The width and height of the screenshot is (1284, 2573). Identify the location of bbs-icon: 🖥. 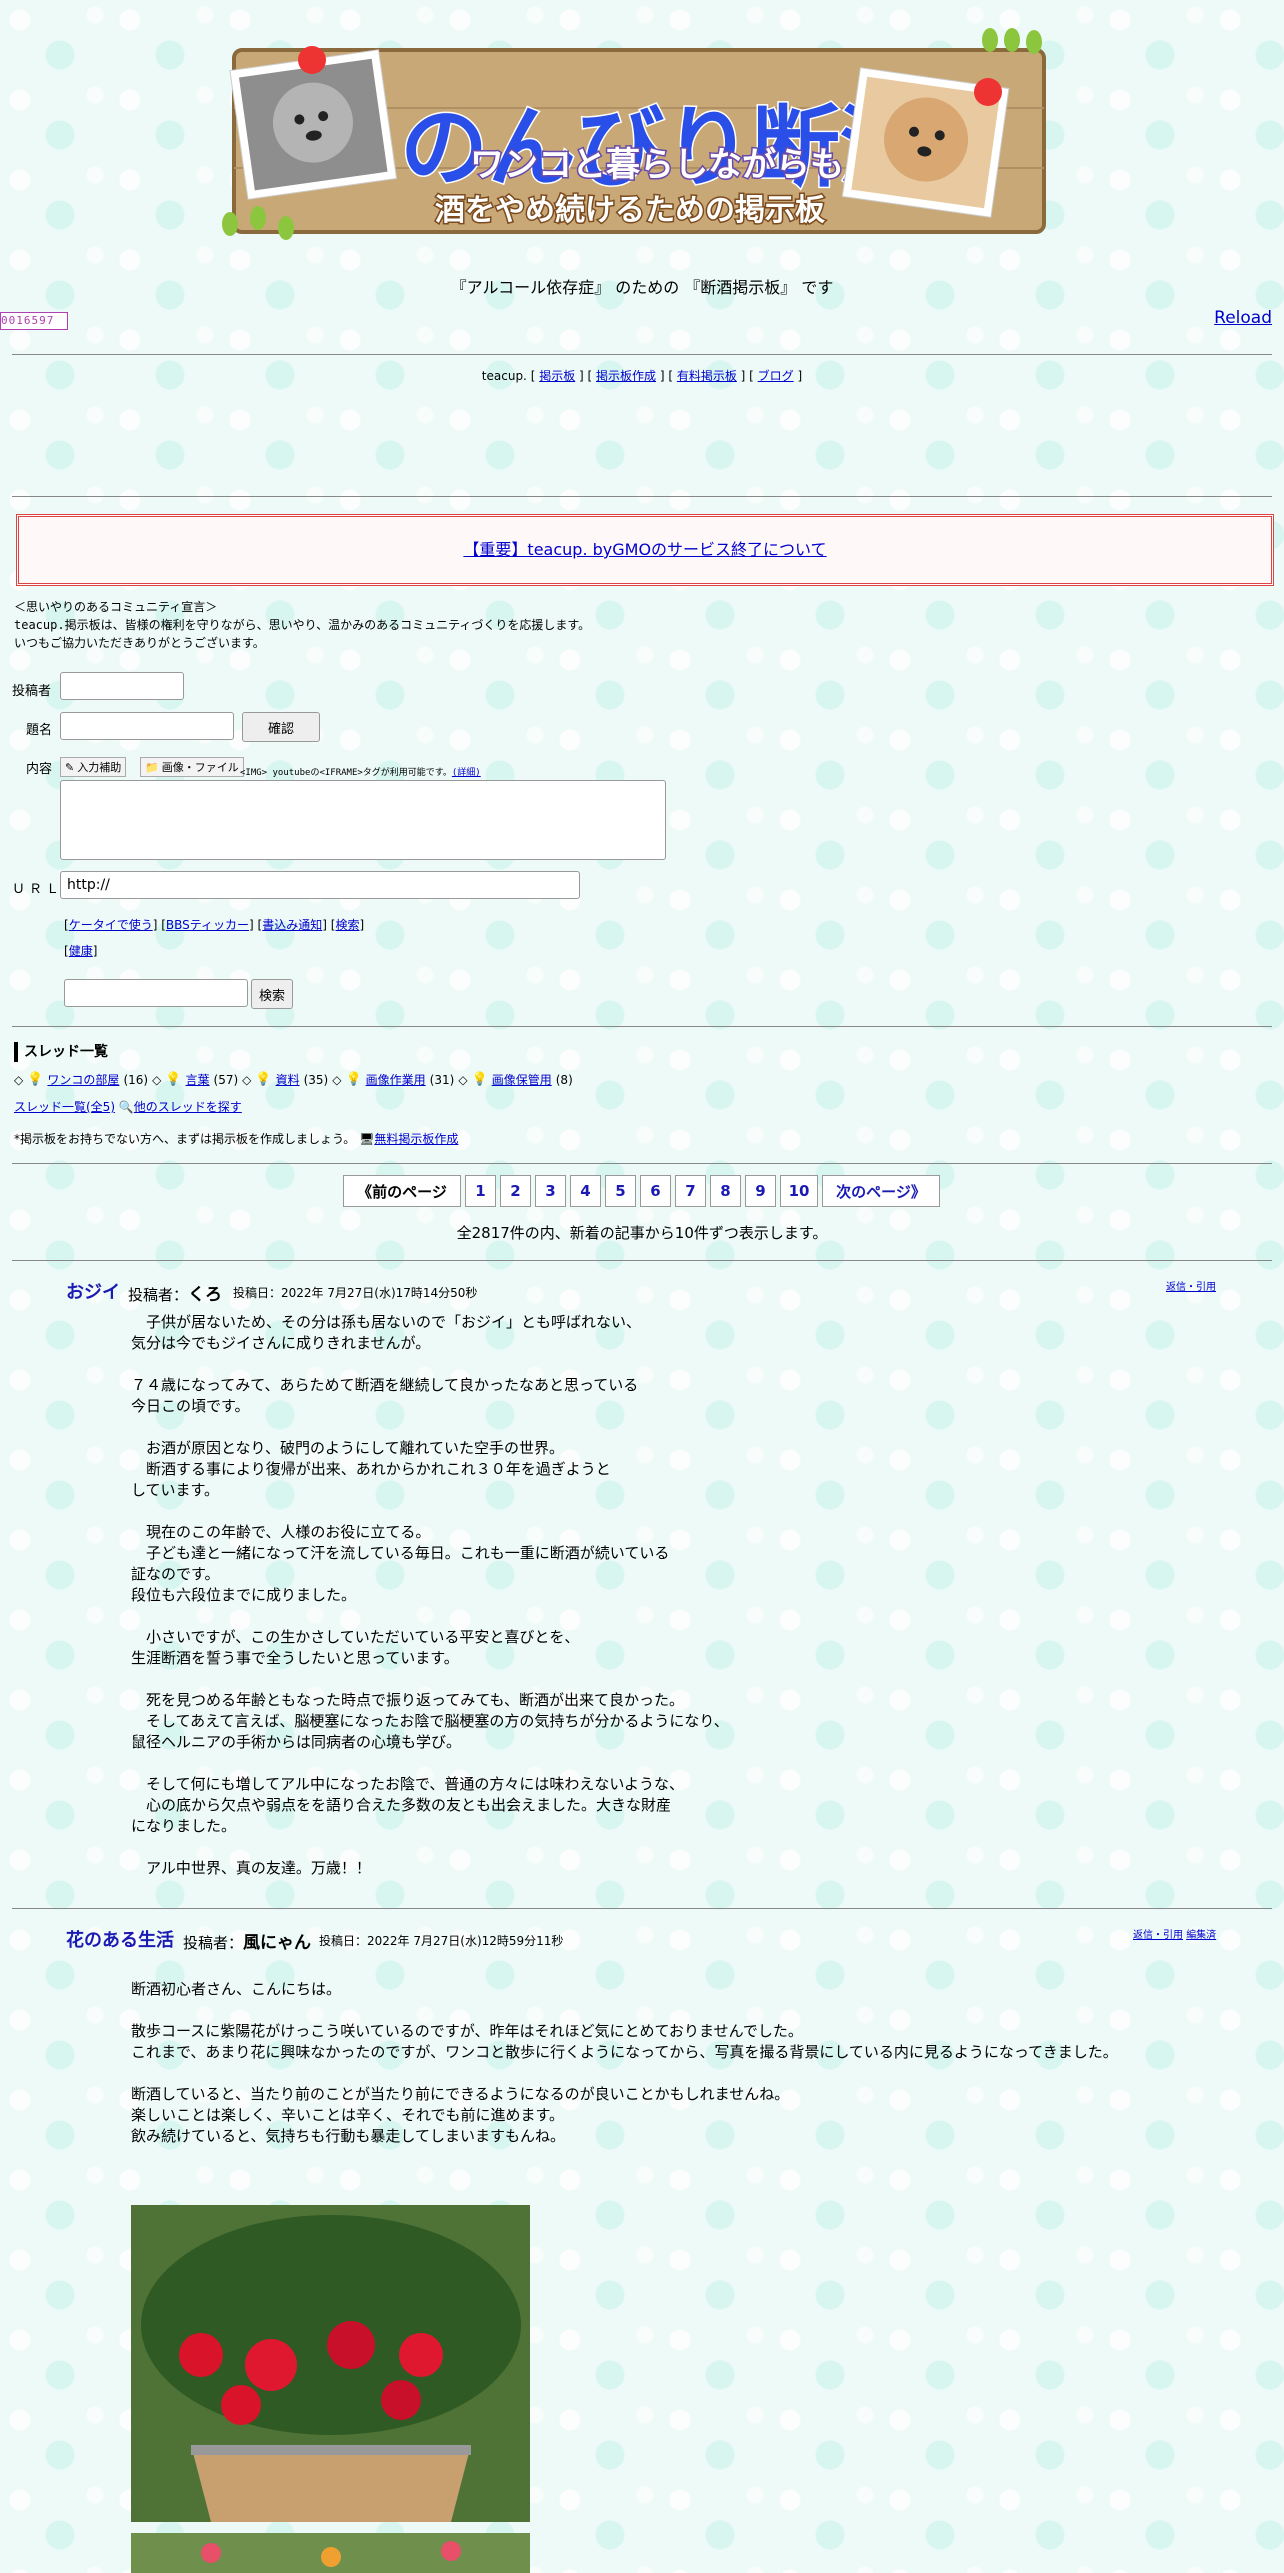
(367, 1139).